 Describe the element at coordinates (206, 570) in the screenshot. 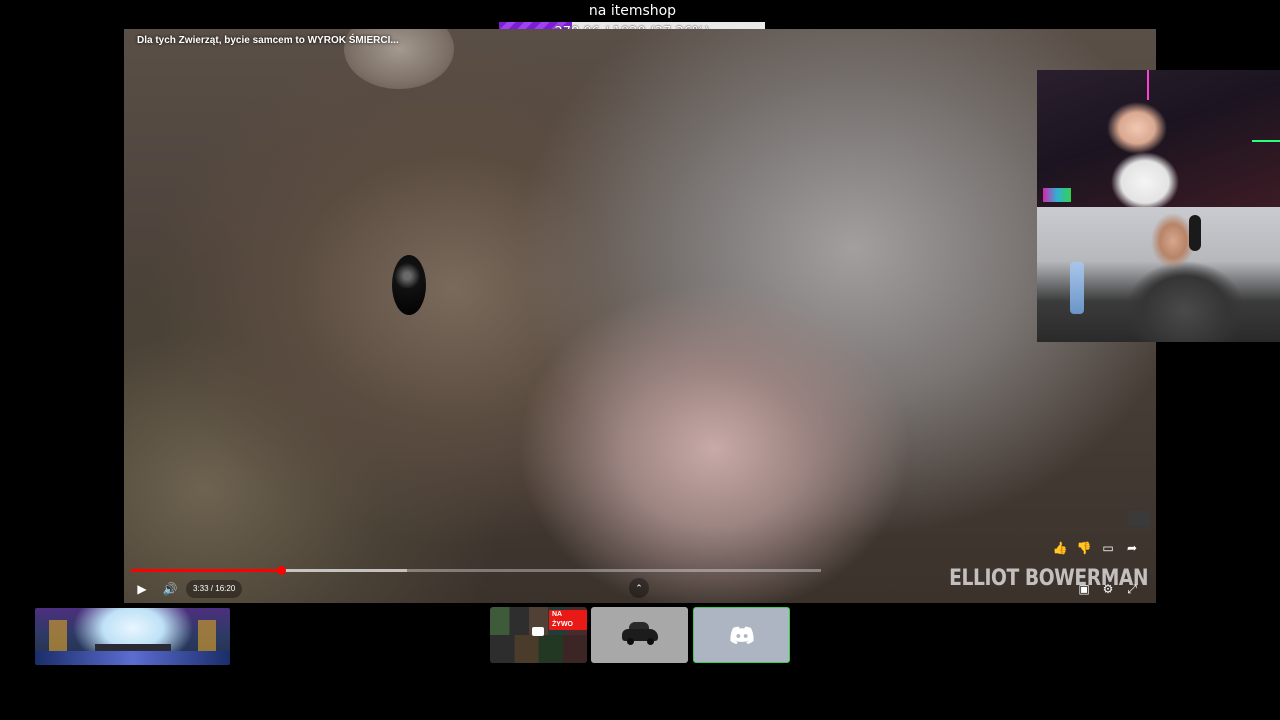

I see `video-played-fill` at that location.